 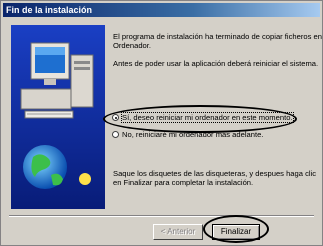 I want to click on message-line-2: Ordenador., so click(x=132, y=45).